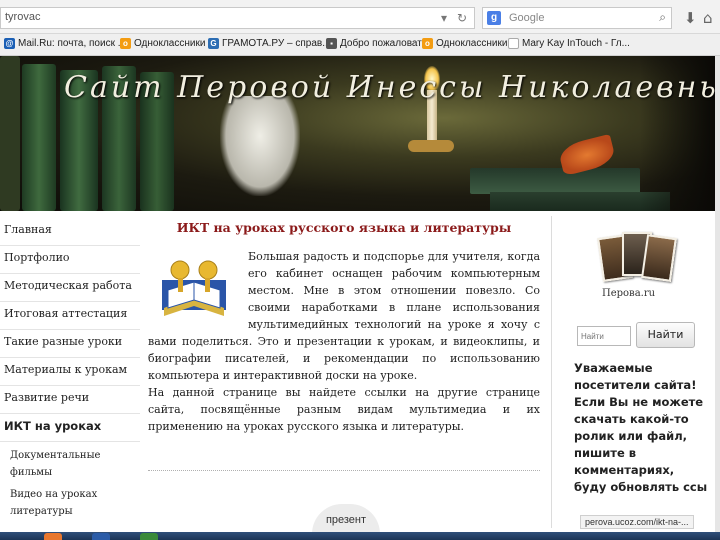 This screenshot has height=540, width=720. I want to click on firefox-icon, so click(53, 536).